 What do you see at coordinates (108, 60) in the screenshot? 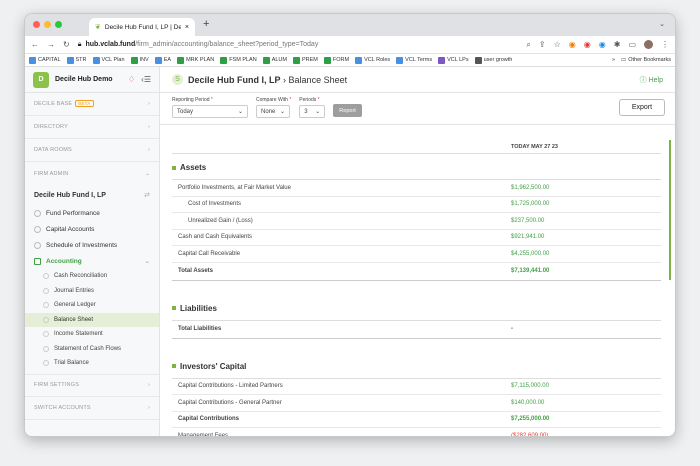
I see `bookmark-item: VCL Plan` at bounding box center [108, 60].